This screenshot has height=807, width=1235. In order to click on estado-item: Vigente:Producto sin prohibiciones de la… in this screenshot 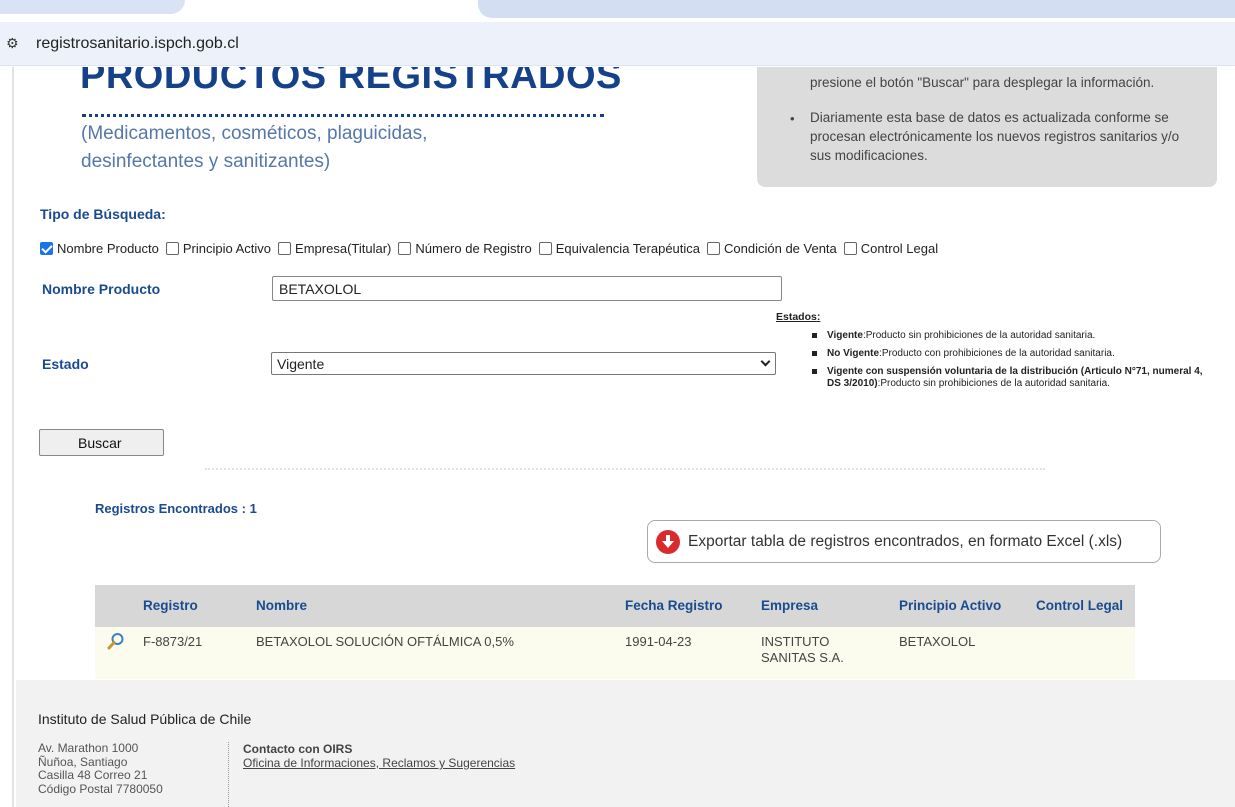, I will do `click(996, 336)`.